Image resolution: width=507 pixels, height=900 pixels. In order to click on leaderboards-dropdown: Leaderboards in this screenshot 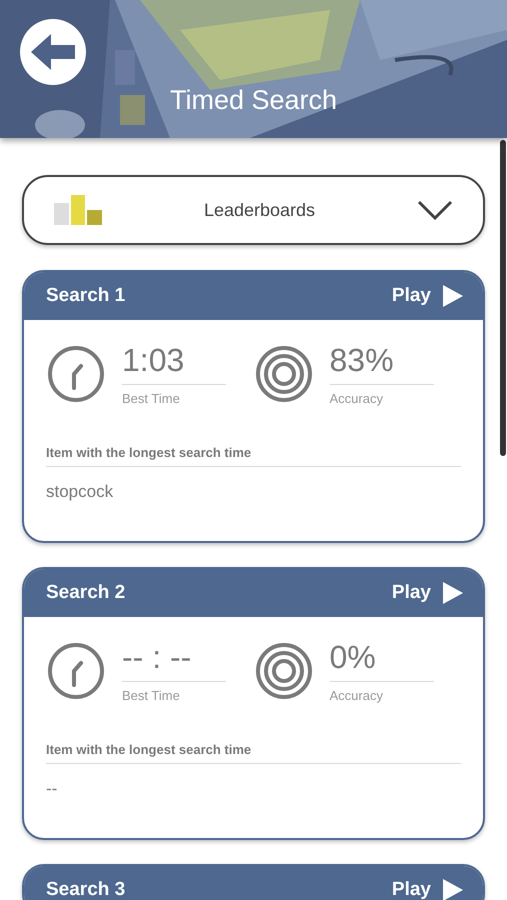, I will do `click(253, 210)`.